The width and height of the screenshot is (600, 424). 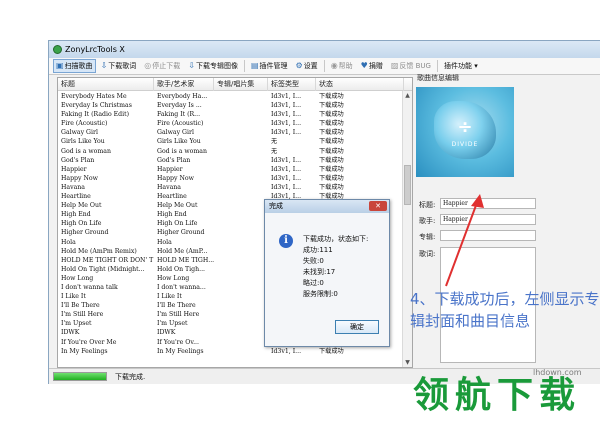 What do you see at coordinates (464, 240) in the screenshot?
I see `annotation-arrow` at bounding box center [464, 240].